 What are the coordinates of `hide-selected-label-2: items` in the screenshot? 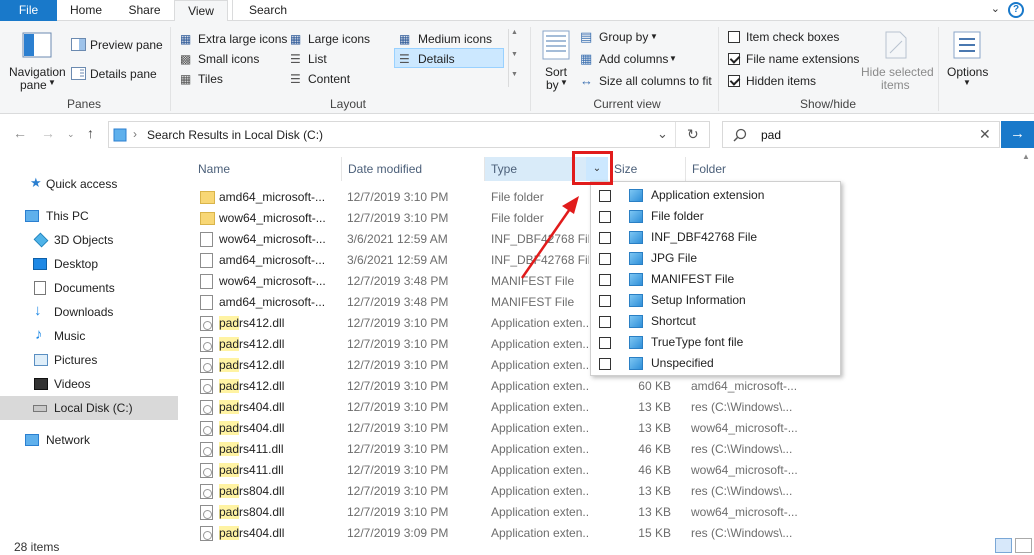 It's located at (895, 85).